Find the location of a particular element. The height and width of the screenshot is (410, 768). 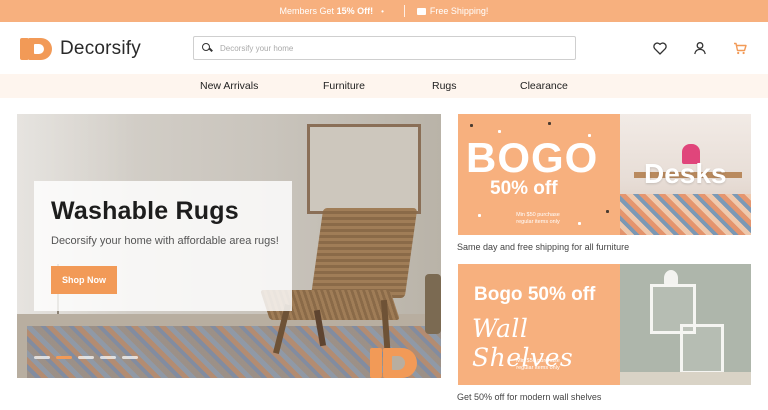

promo-desks-offer: 50% off is located at coordinates (524, 188).